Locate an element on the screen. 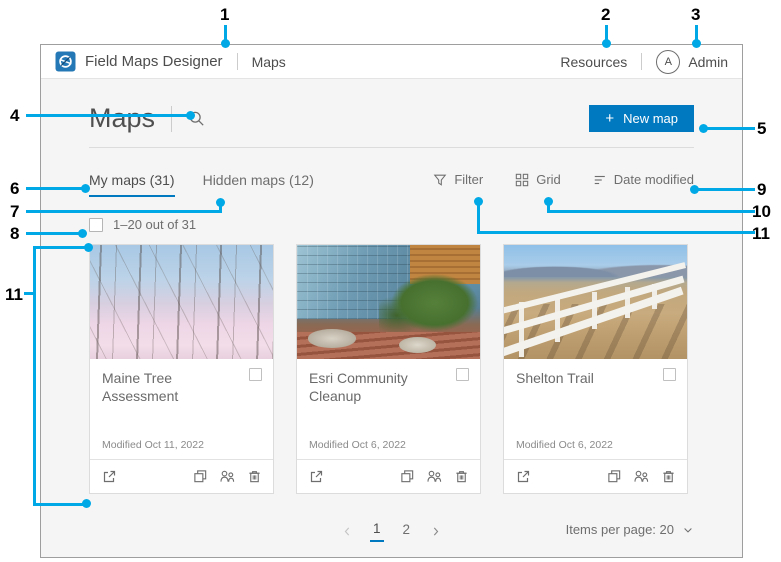 This screenshot has width=781, height=562. funnel-icon is located at coordinates (440, 180).